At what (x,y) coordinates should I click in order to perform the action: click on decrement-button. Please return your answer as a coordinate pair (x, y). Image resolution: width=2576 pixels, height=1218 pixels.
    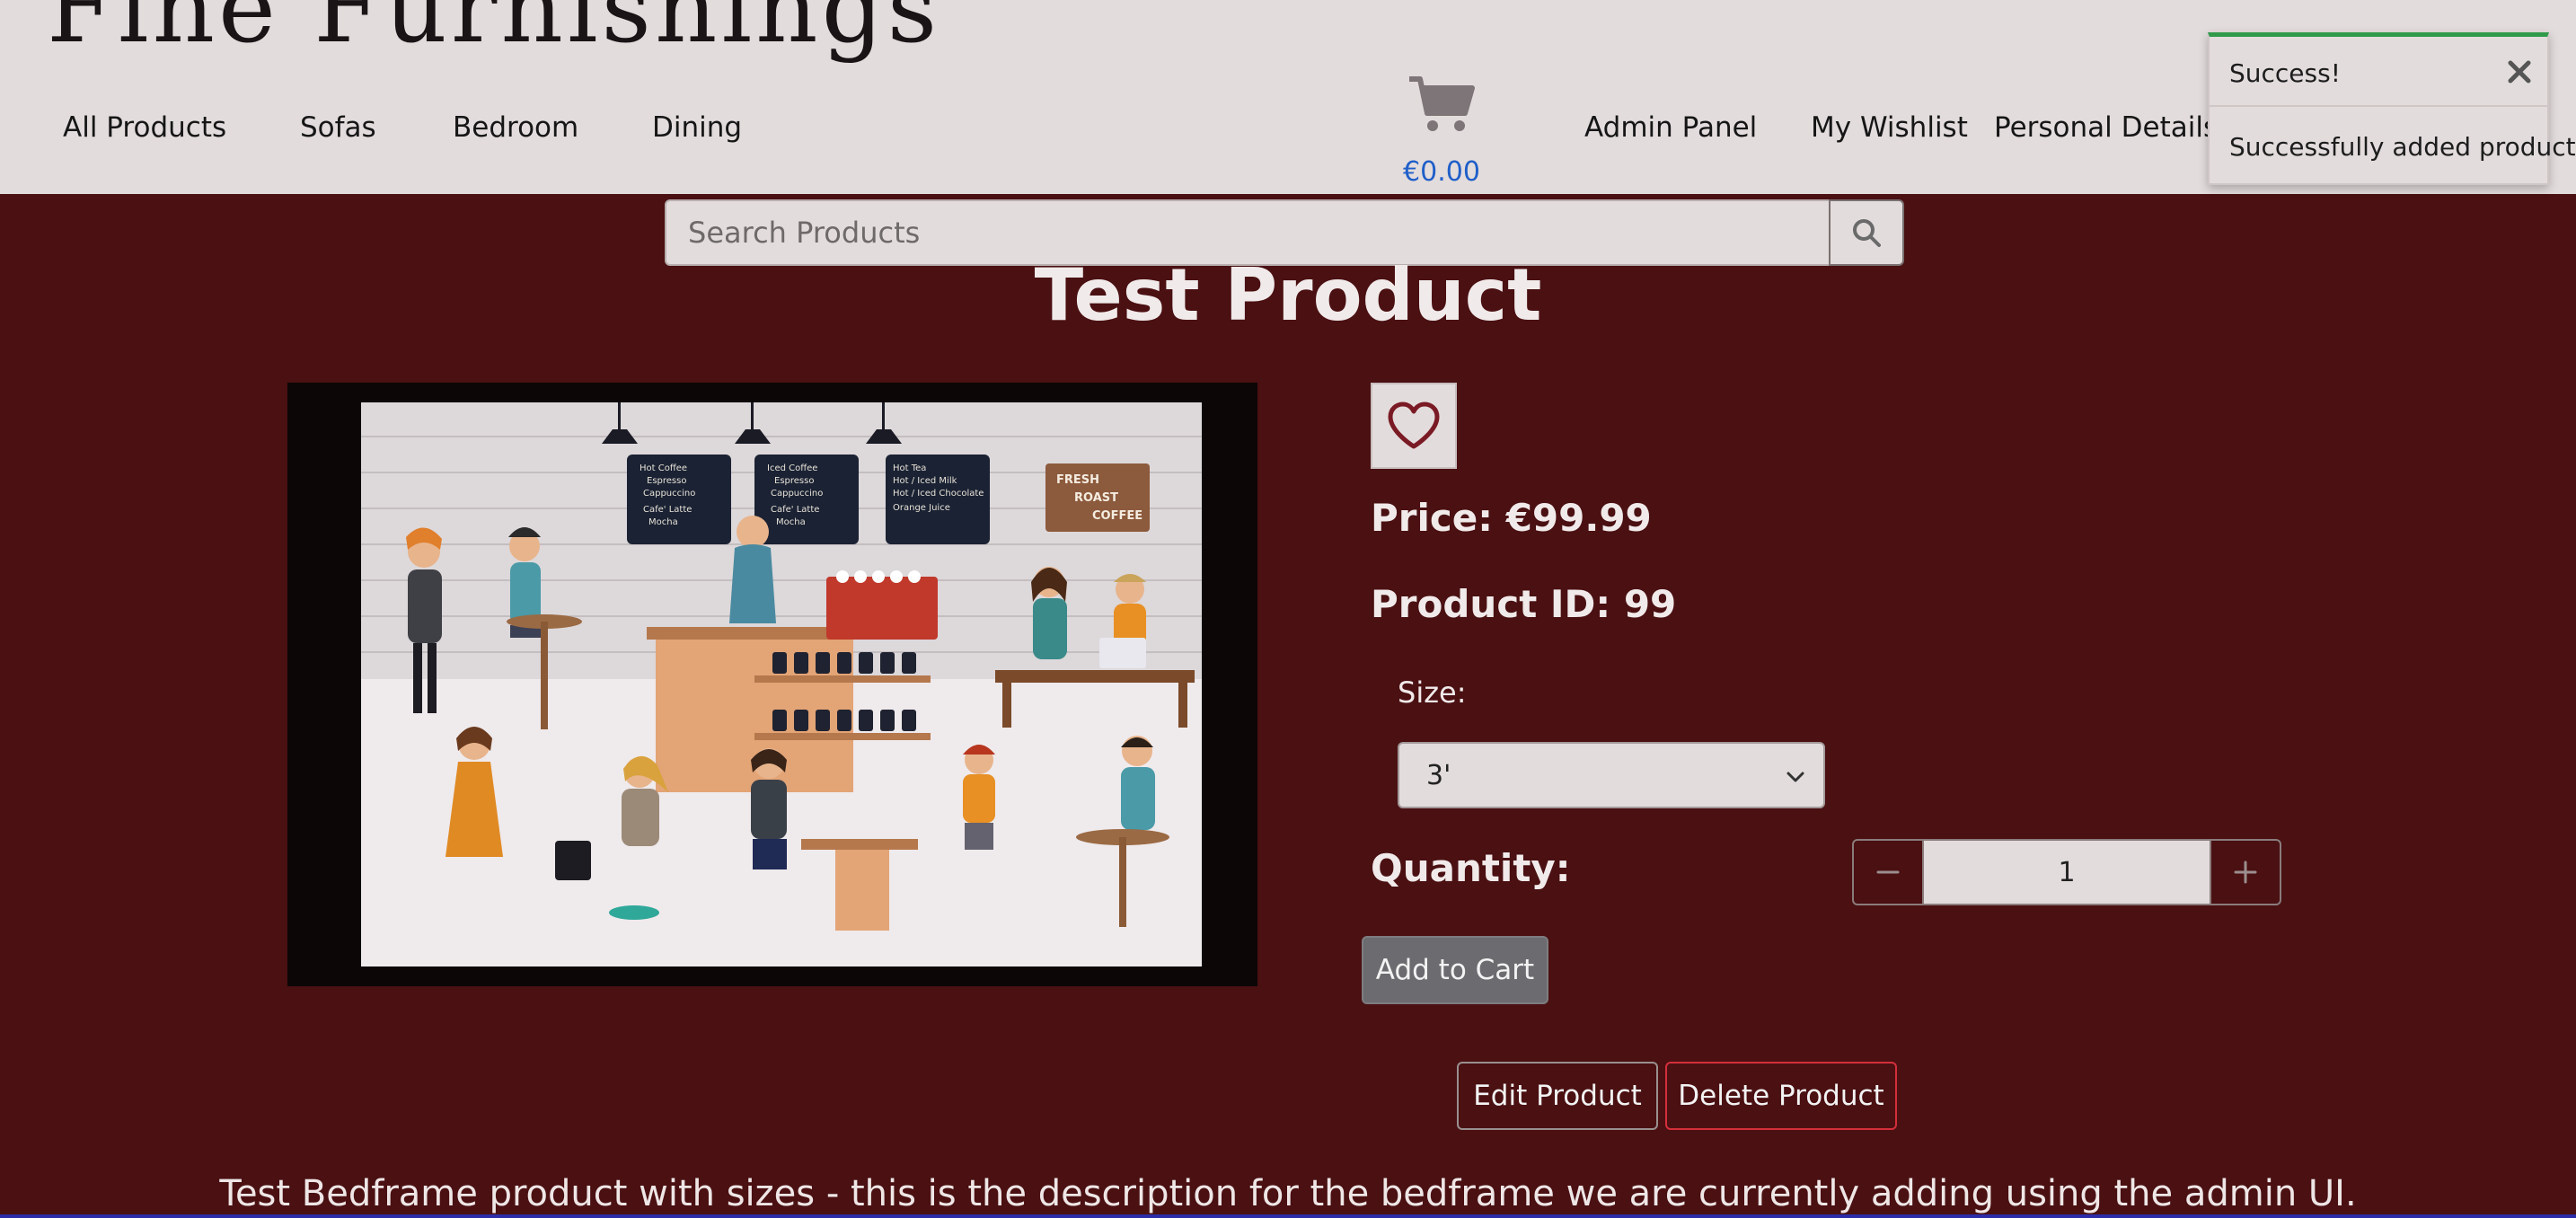
    Looking at the image, I should click on (1888, 872).